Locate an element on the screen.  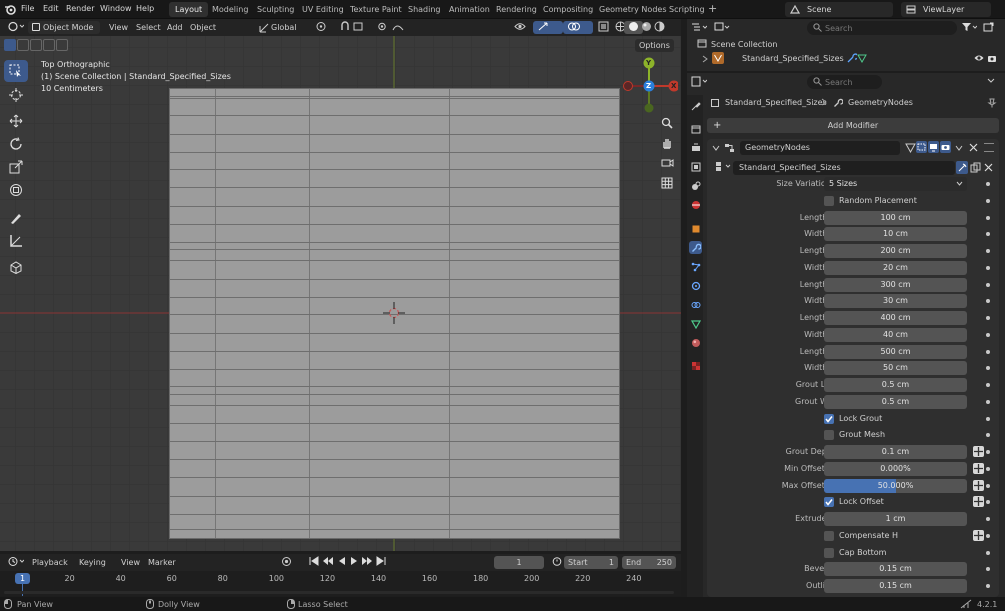
pan-hand-icon is located at coordinates (667, 143).